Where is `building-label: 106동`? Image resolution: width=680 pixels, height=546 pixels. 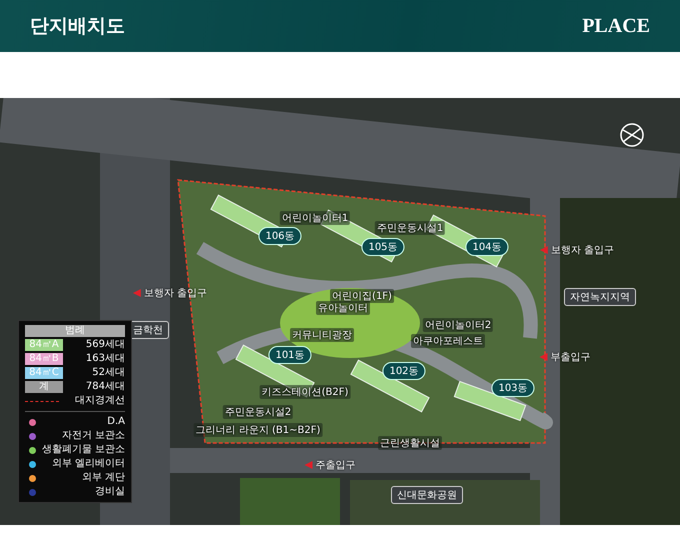 building-label: 106동 is located at coordinates (280, 236).